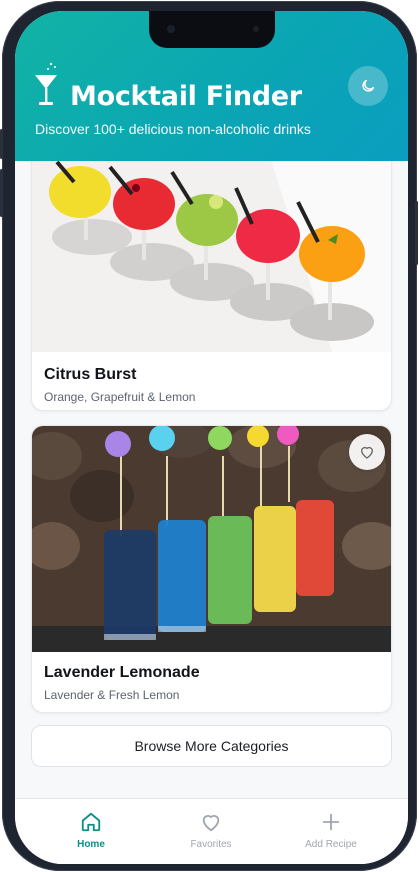 This screenshot has width=419, height=872. I want to click on recipe-description: Orange, Grapefruit & Lemon, so click(120, 397).